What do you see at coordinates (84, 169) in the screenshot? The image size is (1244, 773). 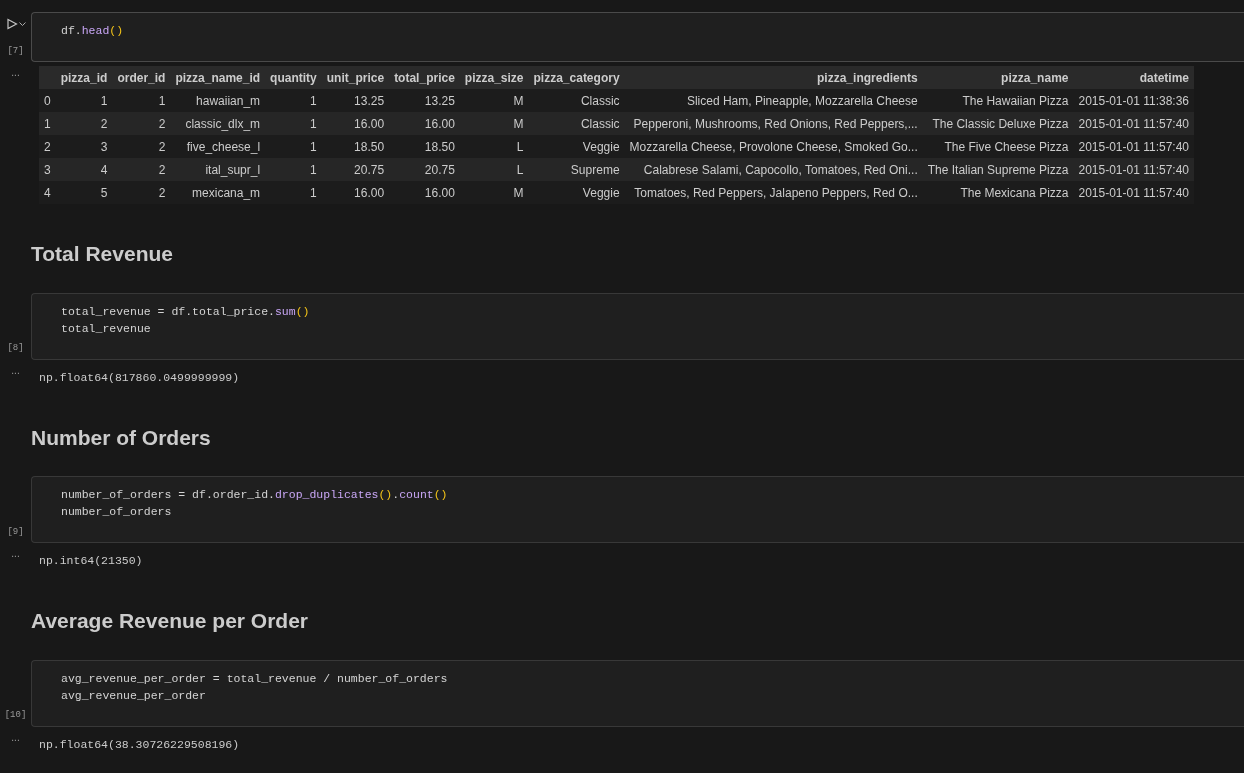 I see `table-cell: 4` at bounding box center [84, 169].